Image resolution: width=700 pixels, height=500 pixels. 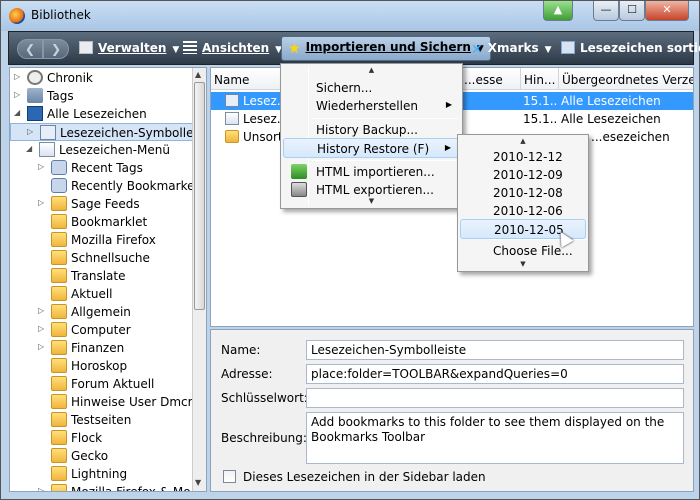 What do you see at coordinates (523, 193) in the screenshot?
I see `restore-date-menu-item: 2010-12-08` at bounding box center [523, 193].